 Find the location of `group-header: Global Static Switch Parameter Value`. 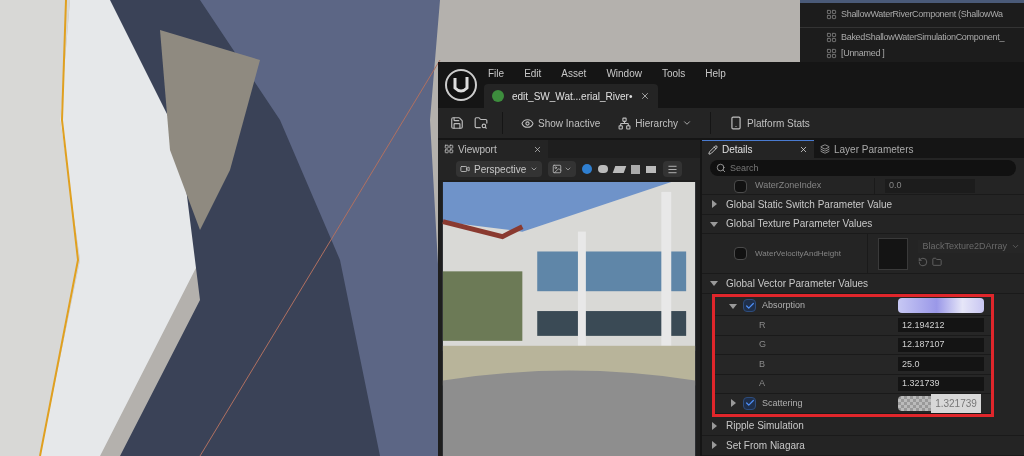

group-header: Global Static Switch Parameter Value is located at coordinates (809, 204).